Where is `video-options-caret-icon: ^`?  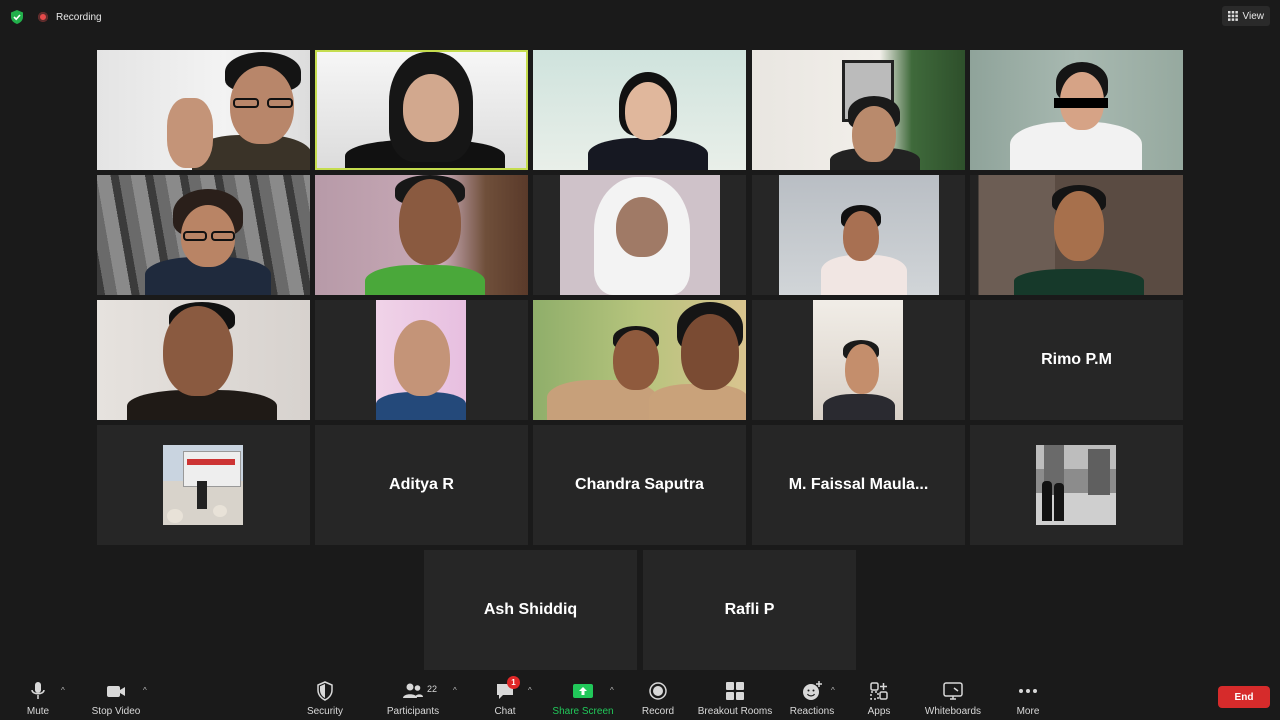 video-options-caret-icon: ^ is located at coordinates (145, 690).